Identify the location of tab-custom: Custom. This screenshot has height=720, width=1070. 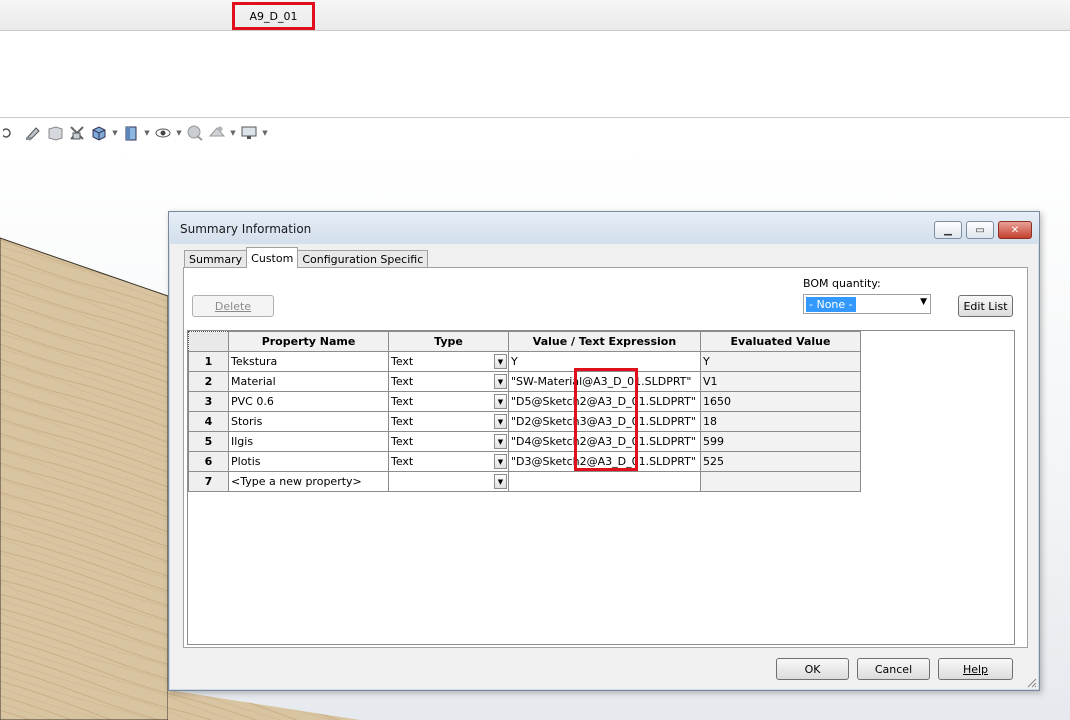
(272, 257).